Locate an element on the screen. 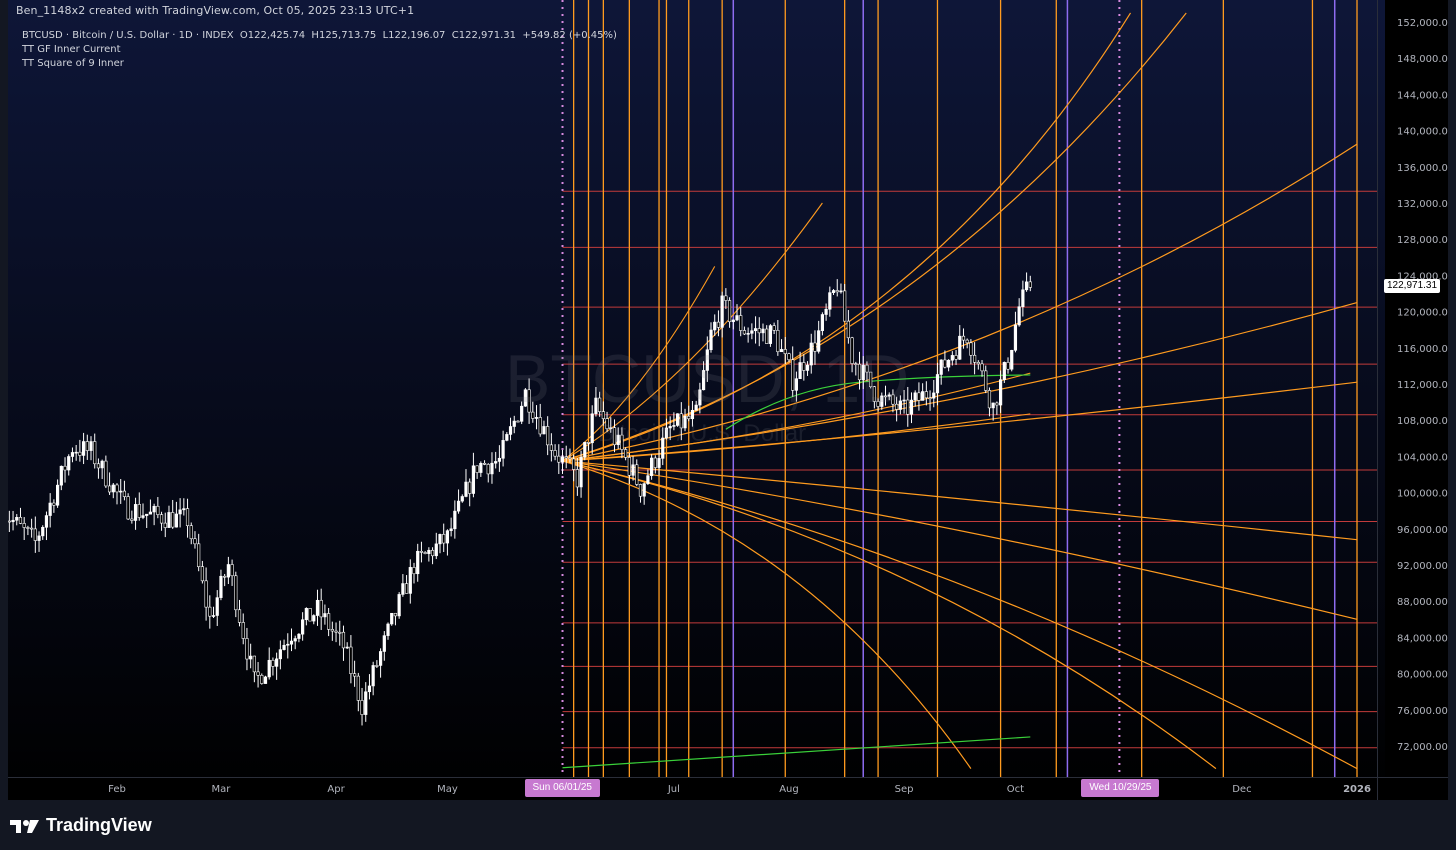 The image size is (1456, 850). date-marker-tag: Wed 10/29/25 is located at coordinates (1120, 788).